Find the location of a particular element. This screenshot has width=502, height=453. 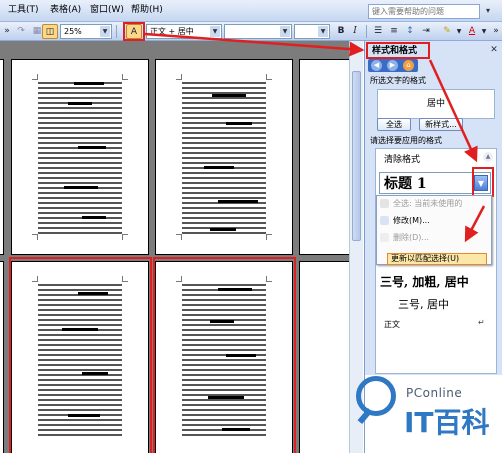

font-color-button: A is located at coordinates (472, 31).